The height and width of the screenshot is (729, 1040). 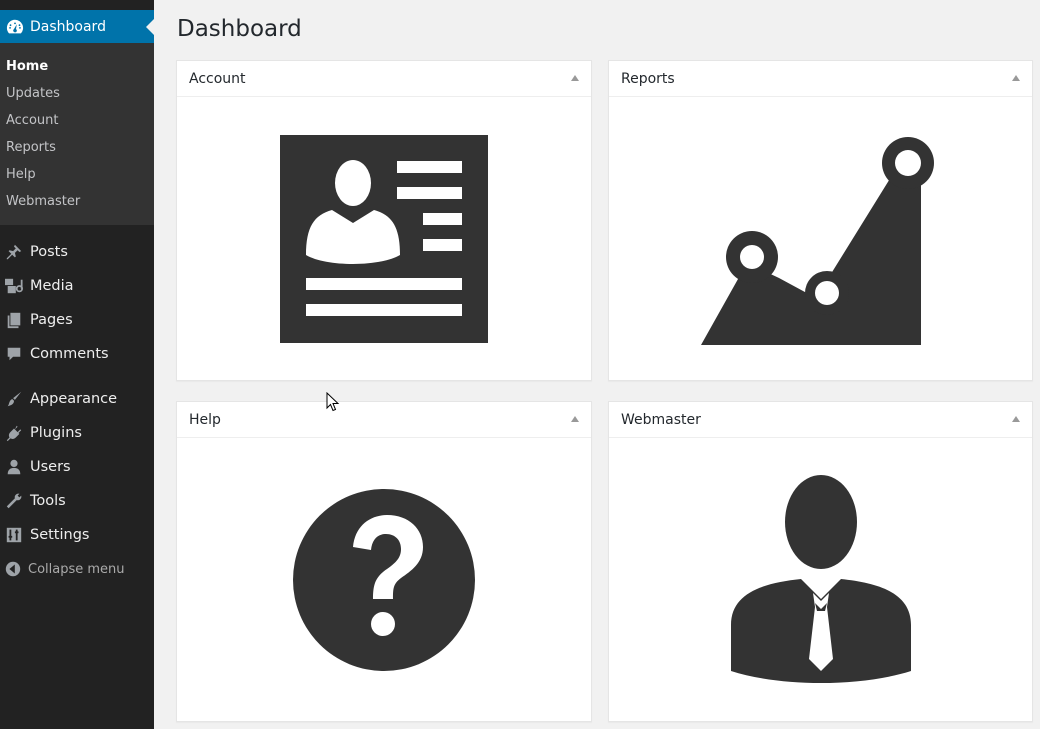 I want to click on user-icon, so click(x=14, y=467).